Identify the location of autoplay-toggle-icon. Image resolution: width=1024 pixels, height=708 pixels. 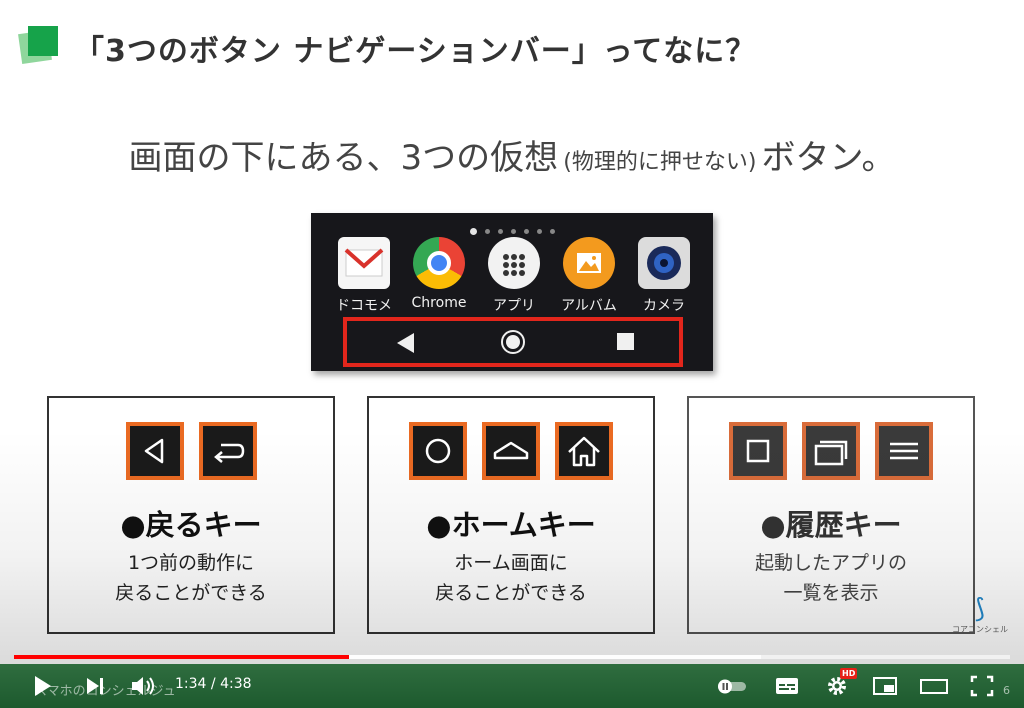
(732, 686).